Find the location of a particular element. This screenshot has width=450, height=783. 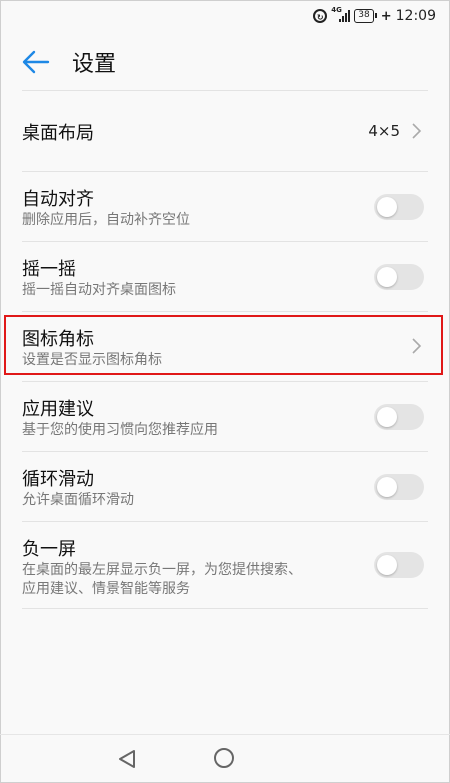

setting-icon-badge: 图标角标 设置是否显示图标角标 is located at coordinates (225, 346).